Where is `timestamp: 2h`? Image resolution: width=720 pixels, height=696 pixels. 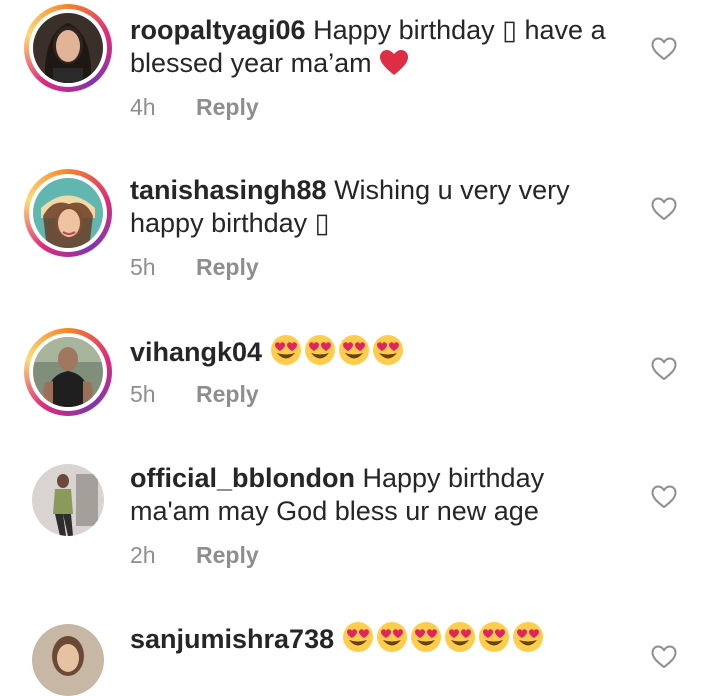
timestamp: 2h is located at coordinates (143, 555).